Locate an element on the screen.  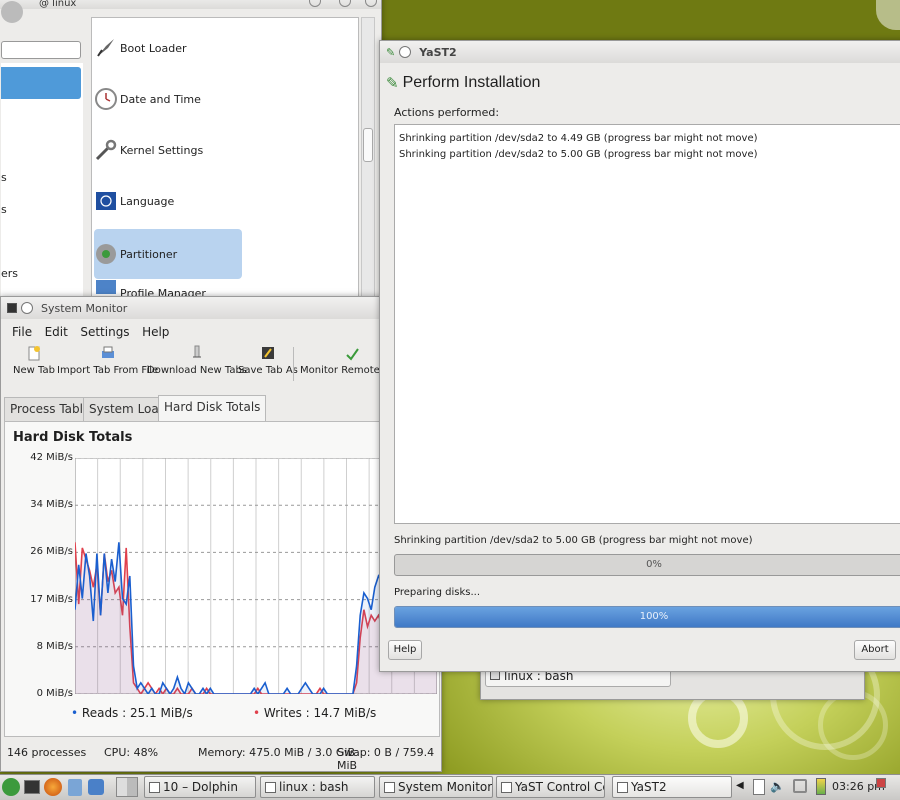
task-bash: linux : bash is located at coordinates (317, 787).